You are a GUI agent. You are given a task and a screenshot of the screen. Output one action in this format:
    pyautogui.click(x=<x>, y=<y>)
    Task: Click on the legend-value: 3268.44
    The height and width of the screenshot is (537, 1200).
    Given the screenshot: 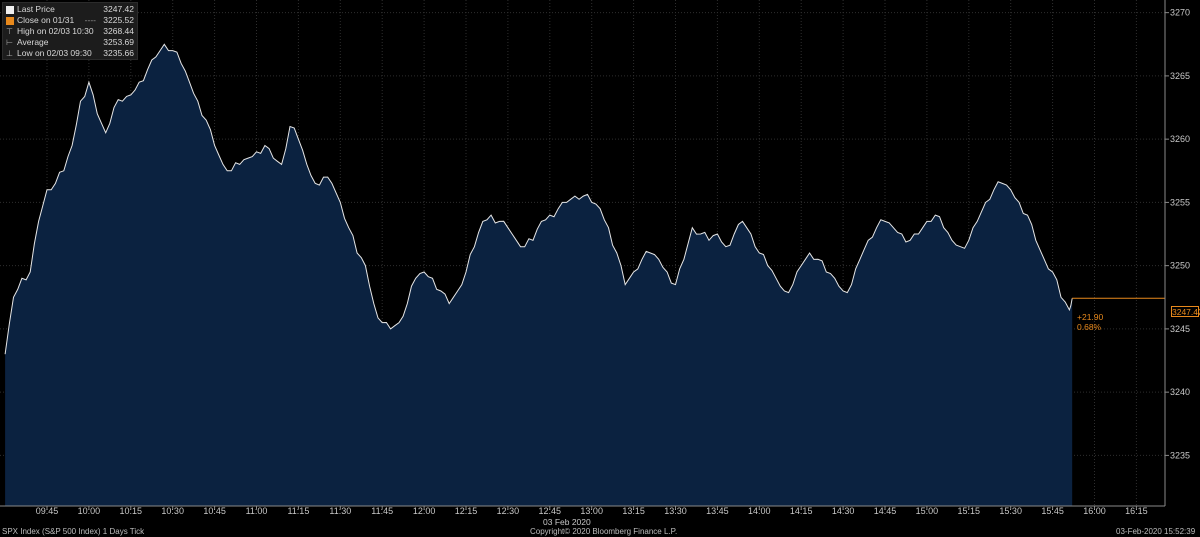 What is the action you would take?
    pyautogui.click(x=118, y=31)
    